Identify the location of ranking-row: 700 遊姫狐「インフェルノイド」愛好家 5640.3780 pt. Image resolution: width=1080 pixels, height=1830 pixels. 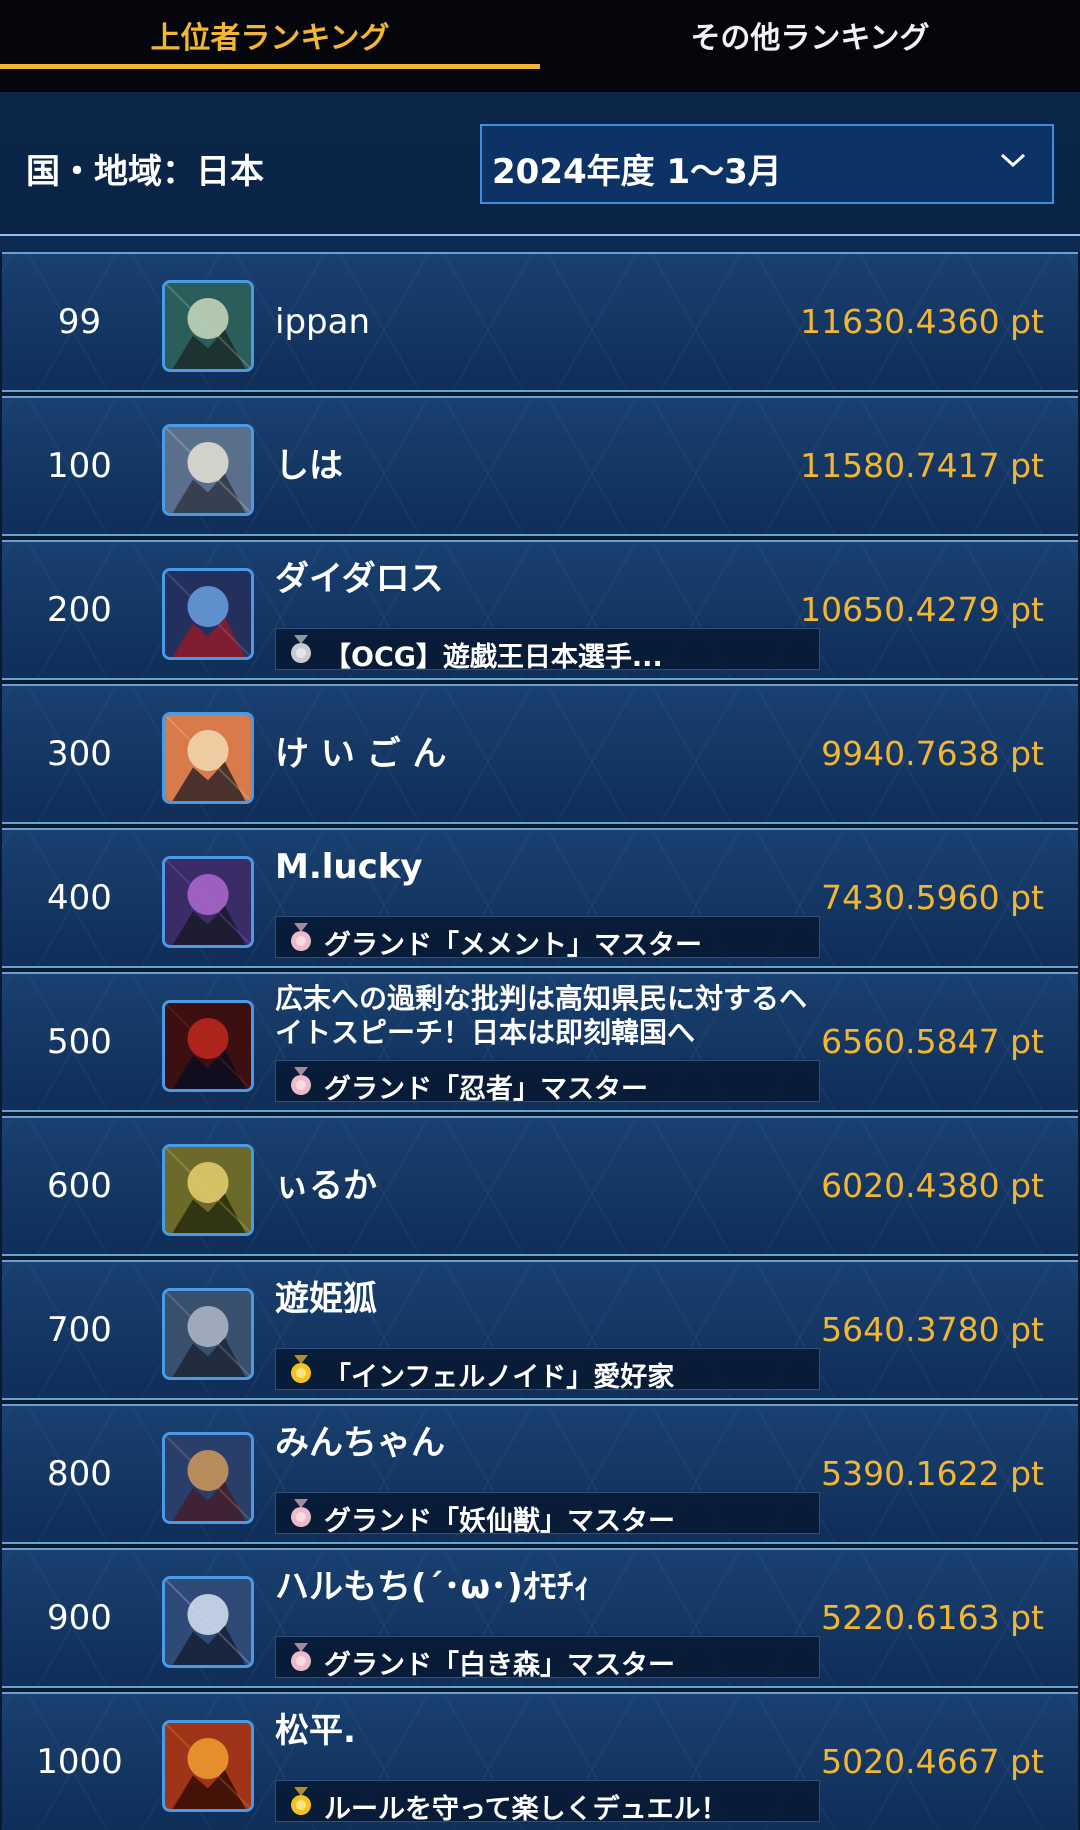
(540, 1330).